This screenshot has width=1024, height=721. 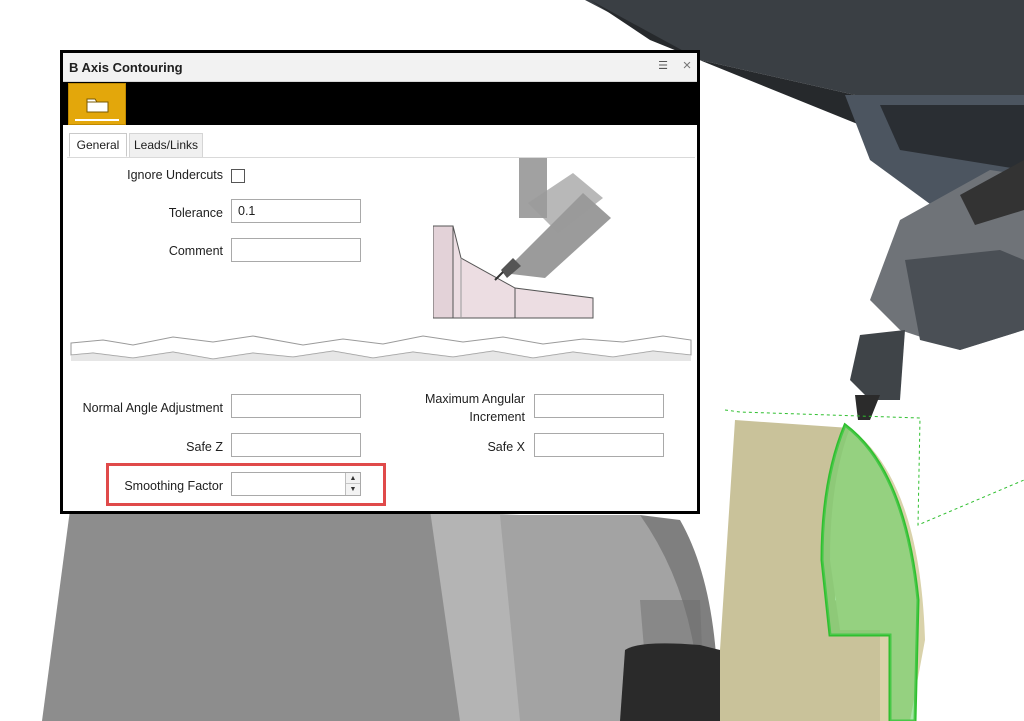 What do you see at coordinates (353, 478) in the screenshot?
I see `spin-up-icon: ▲` at bounding box center [353, 478].